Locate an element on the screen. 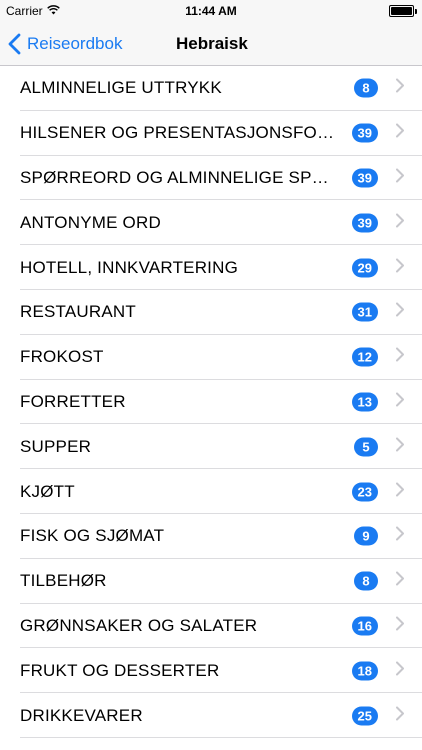 The width and height of the screenshot is (422, 750). list-item: DRIKKEVARER 25 is located at coordinates (211, 715).